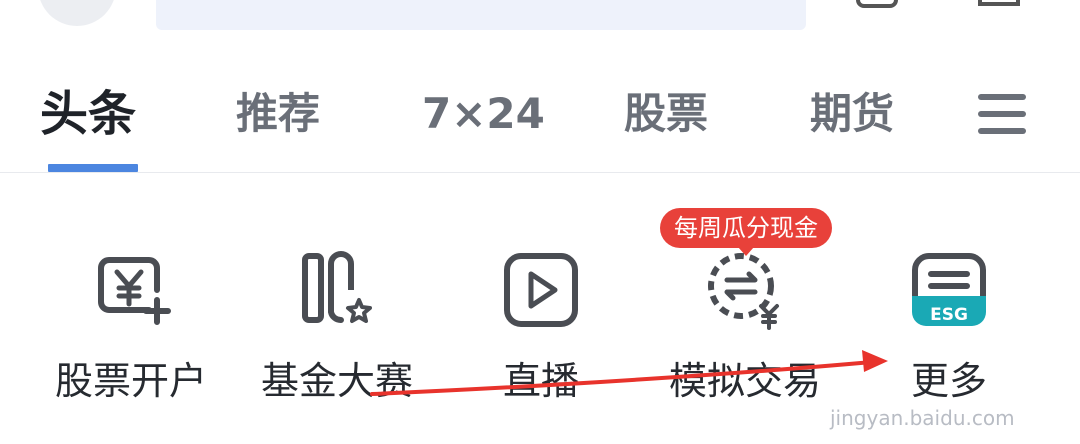 The image size is (1080, 444). I want to click on fund-contest-icon, so click(337, 287).